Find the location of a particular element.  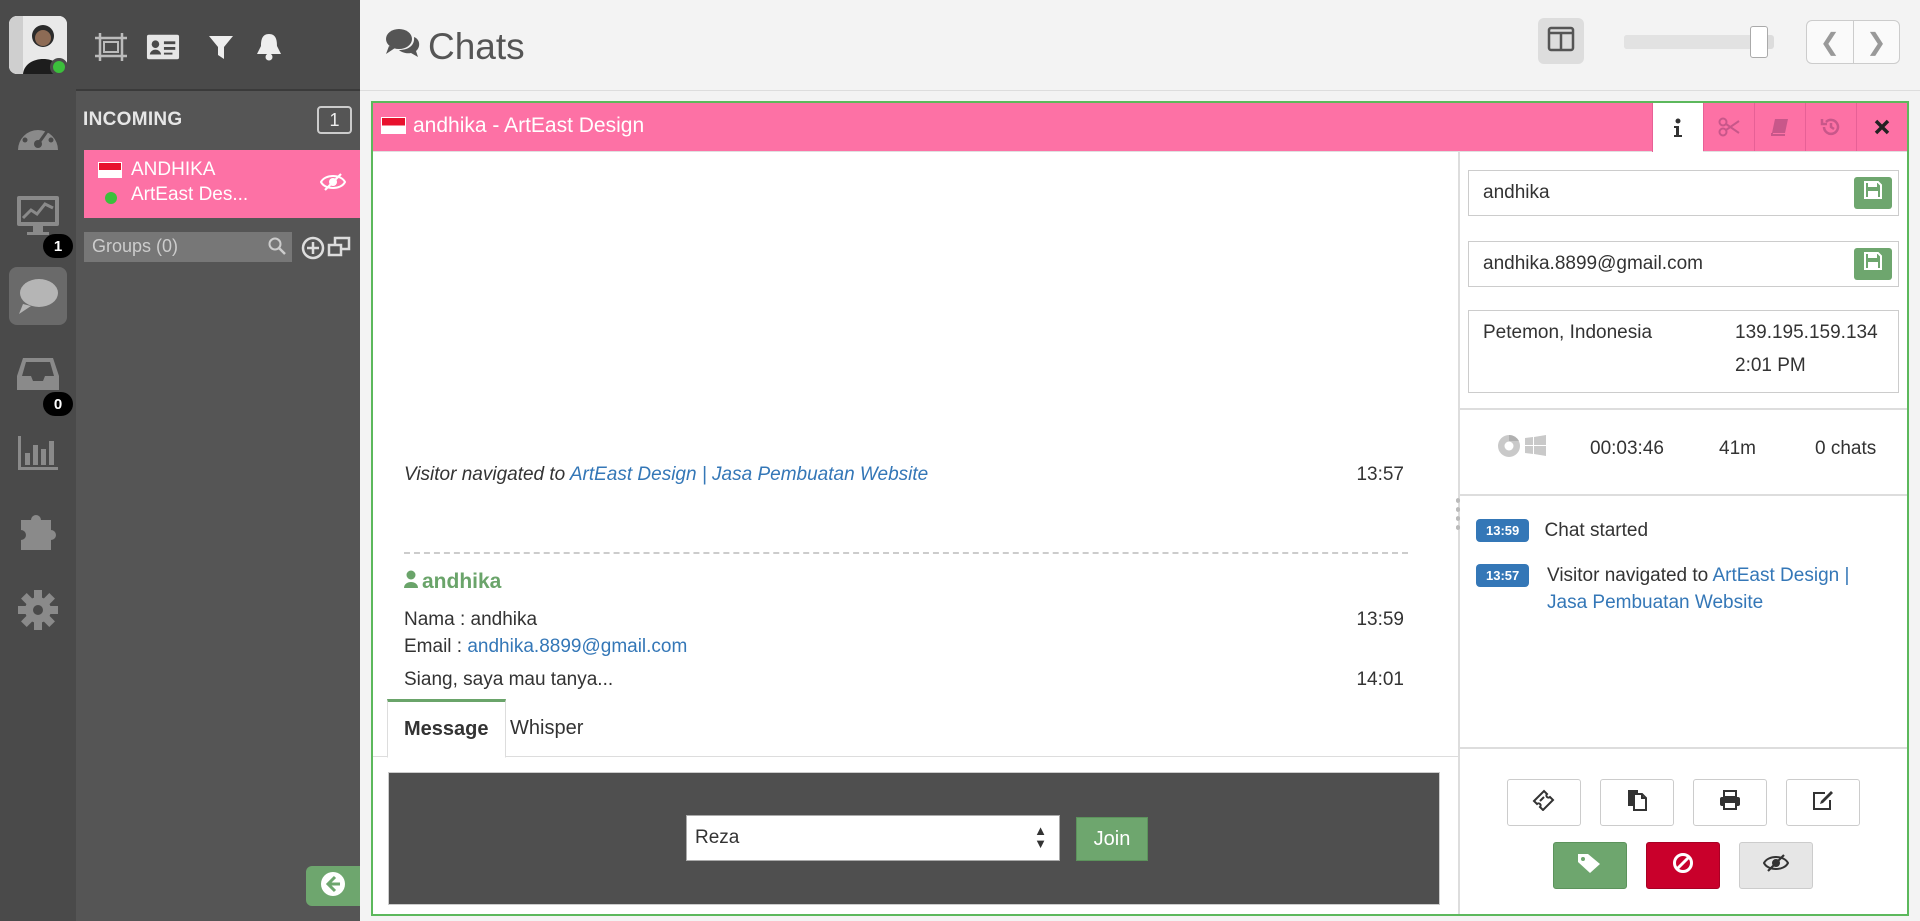

extensions-puzzle-icon is located at coordinates (38, 532).